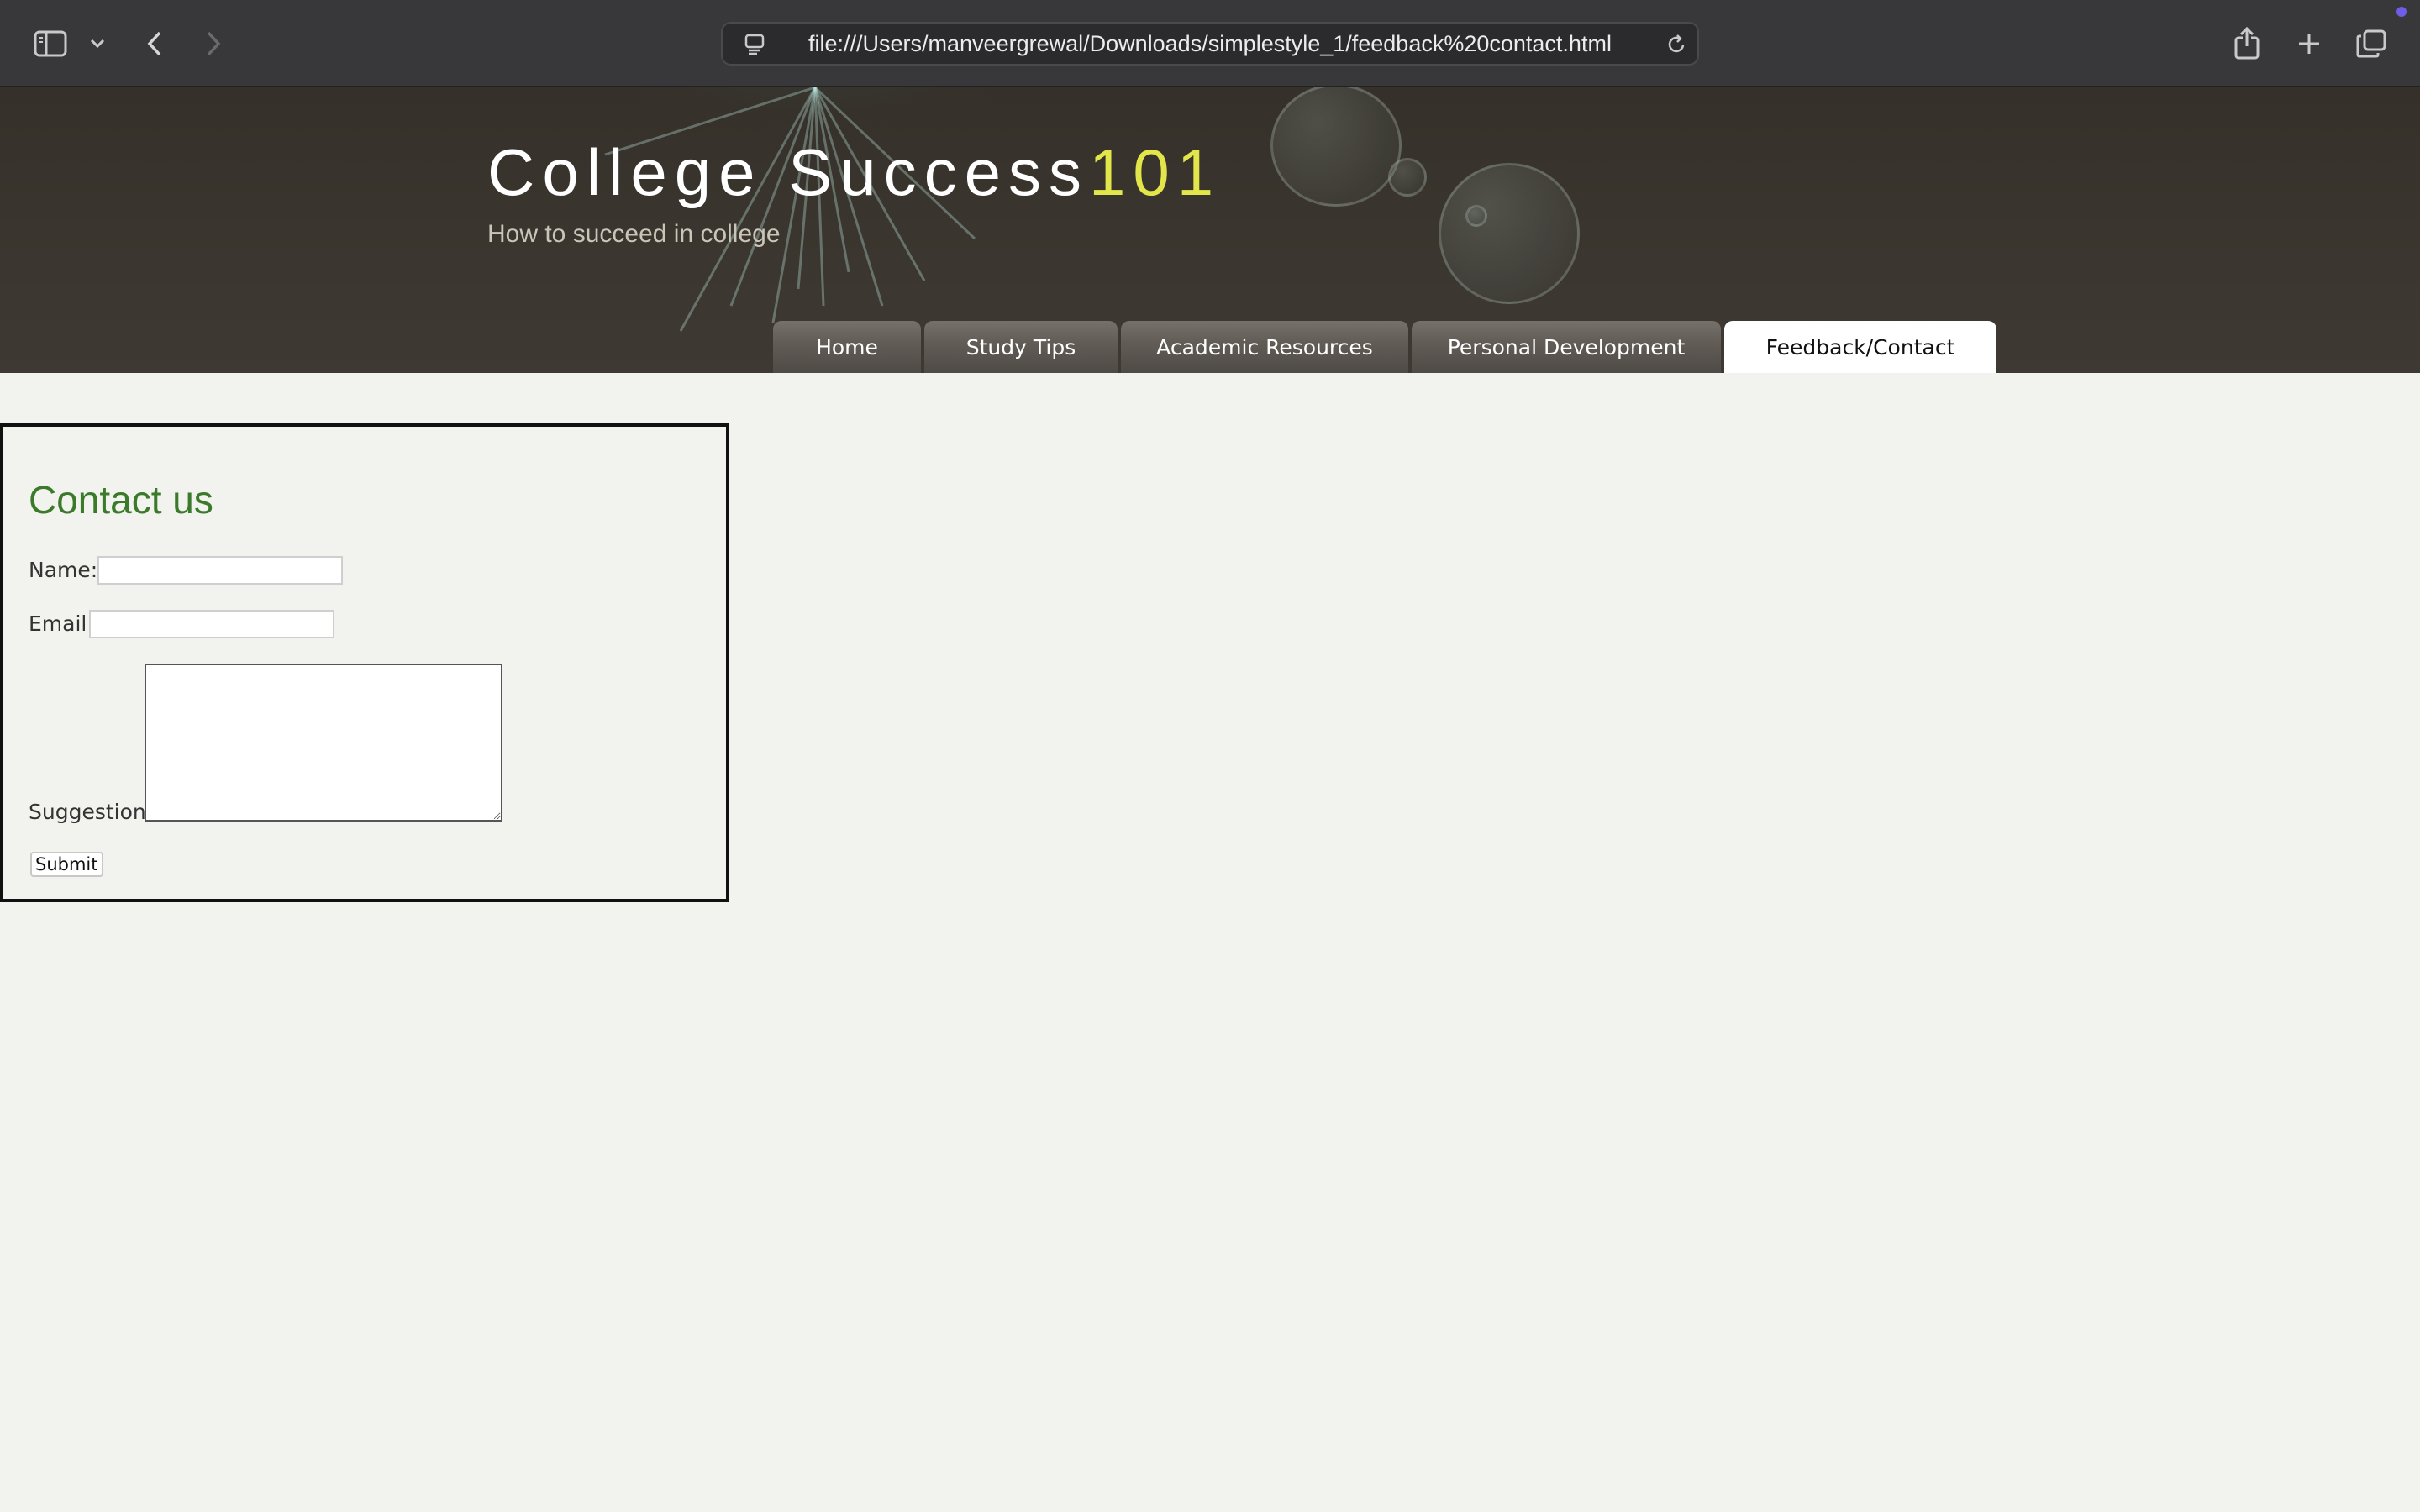 The width and height of the screenshot is (2420, 1512). I want to click on chevron-left-icon, so click(154, 43).